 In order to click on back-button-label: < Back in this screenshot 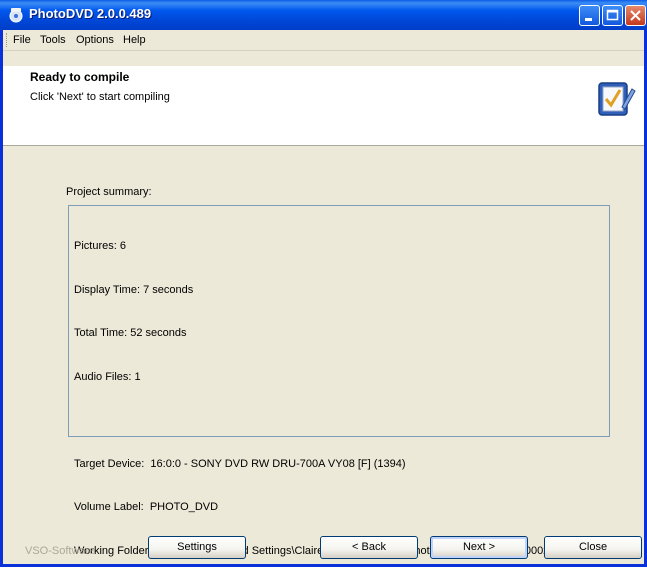, I will do `click(369, 547)`.